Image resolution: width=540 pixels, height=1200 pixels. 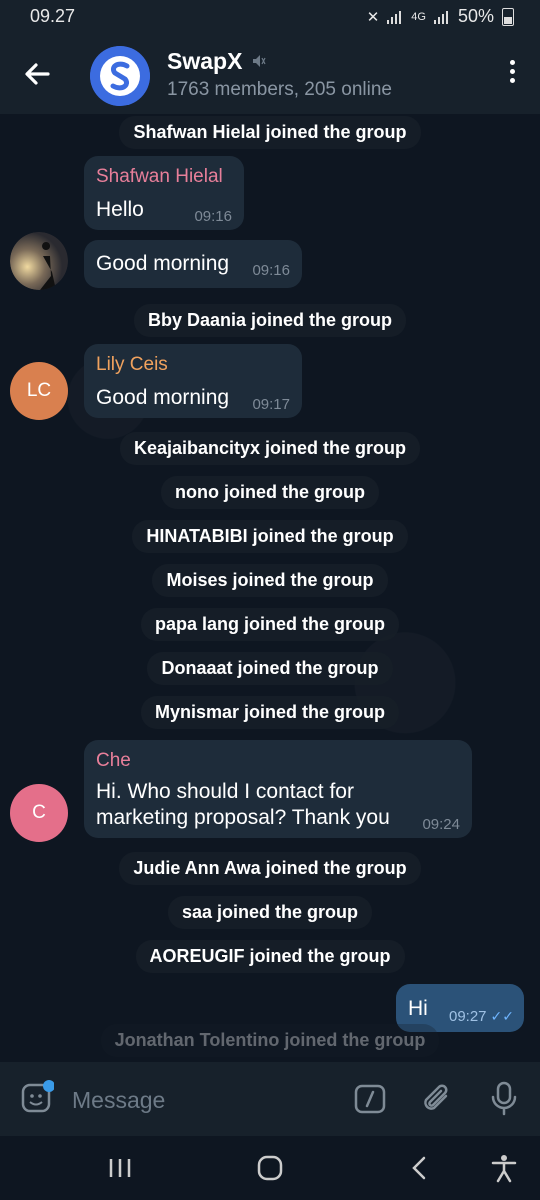 I want to click on service-message: Judie Ann Awa joined the group, so click(x=270, y=868).